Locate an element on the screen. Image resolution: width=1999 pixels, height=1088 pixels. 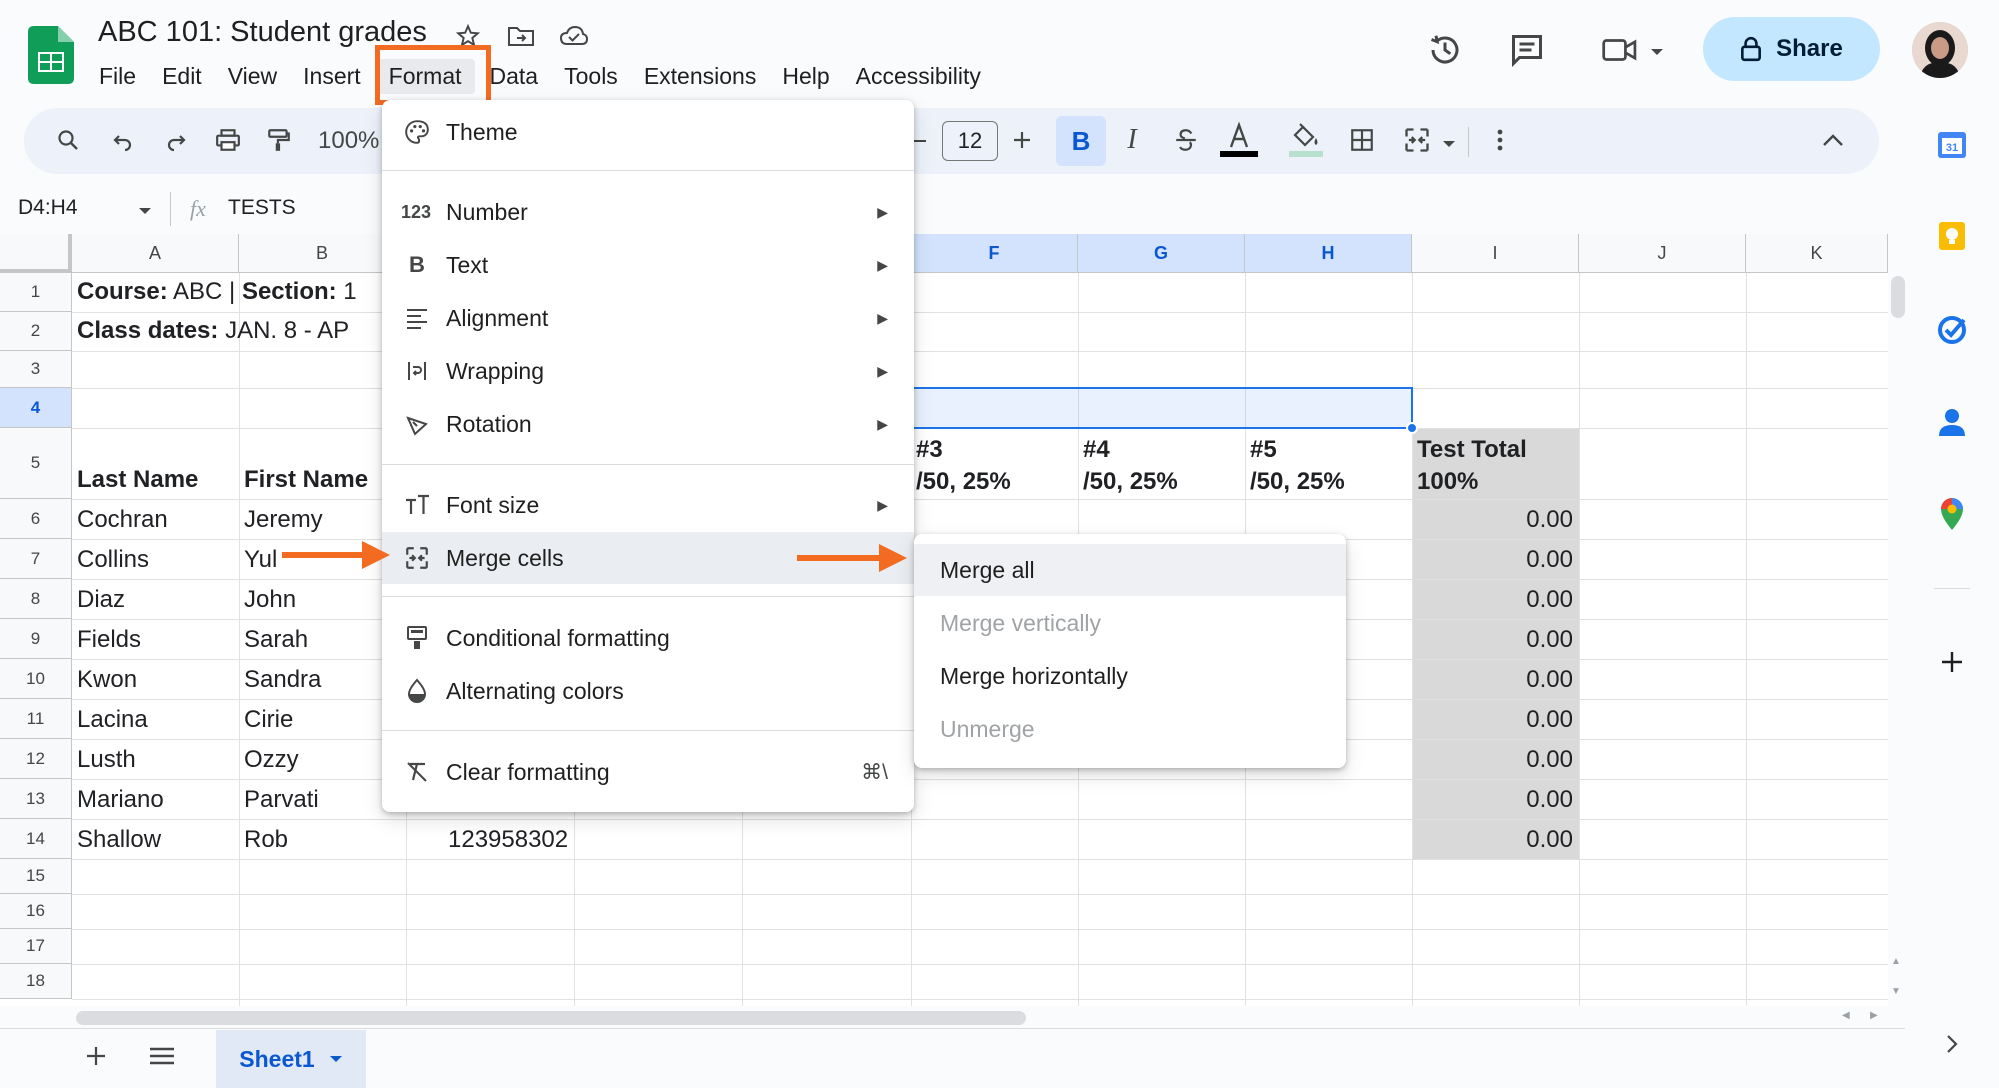
menu-extensions: Extensions is located at coordinates (700, 76).